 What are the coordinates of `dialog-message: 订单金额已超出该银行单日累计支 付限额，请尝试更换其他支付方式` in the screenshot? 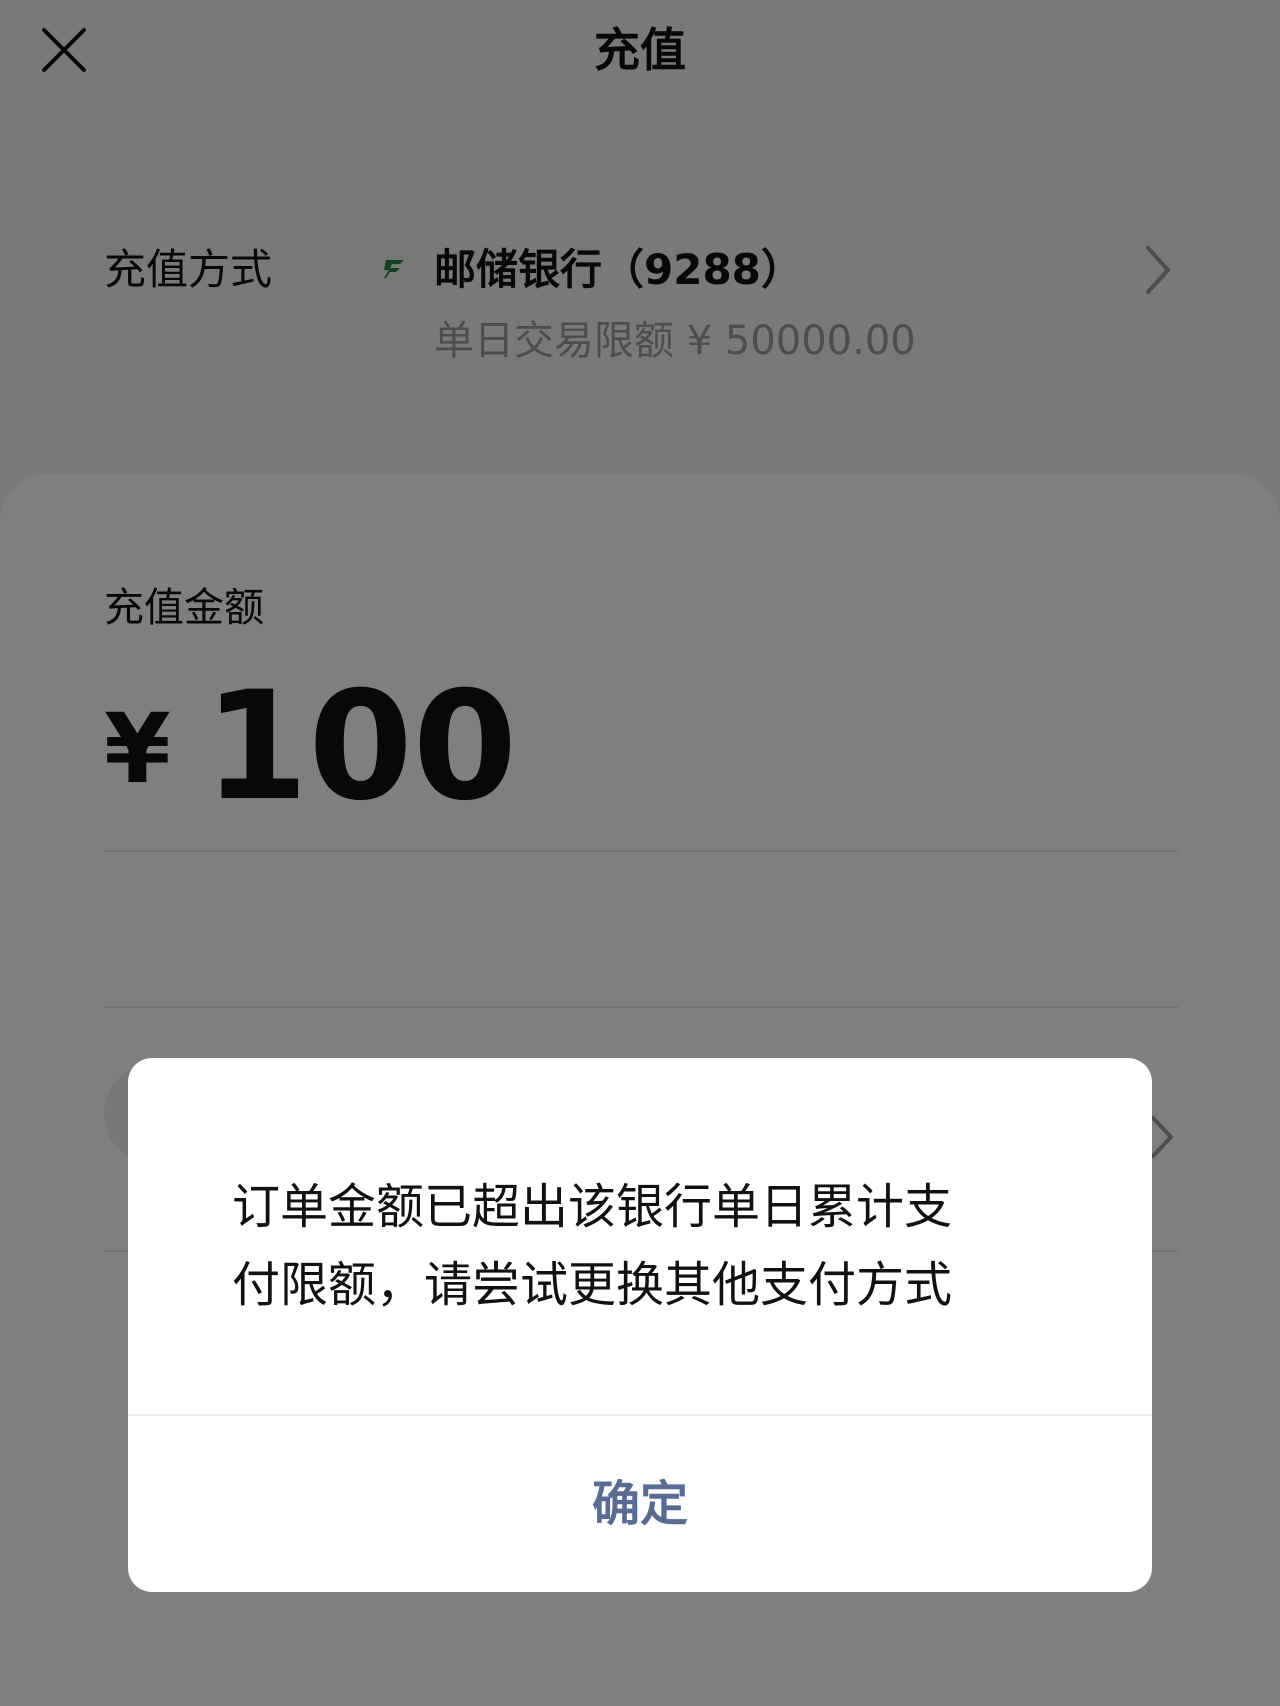 It's located at (642, 1246).